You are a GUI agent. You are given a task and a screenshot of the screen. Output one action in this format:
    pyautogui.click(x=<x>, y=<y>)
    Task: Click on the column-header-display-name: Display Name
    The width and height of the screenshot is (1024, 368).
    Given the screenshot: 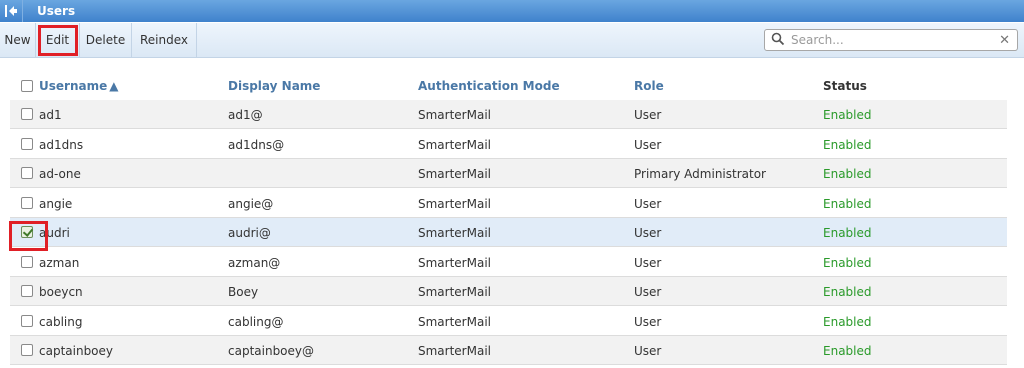 What is the action you would take?
    pyautogui.click(x=274, y=86)
    